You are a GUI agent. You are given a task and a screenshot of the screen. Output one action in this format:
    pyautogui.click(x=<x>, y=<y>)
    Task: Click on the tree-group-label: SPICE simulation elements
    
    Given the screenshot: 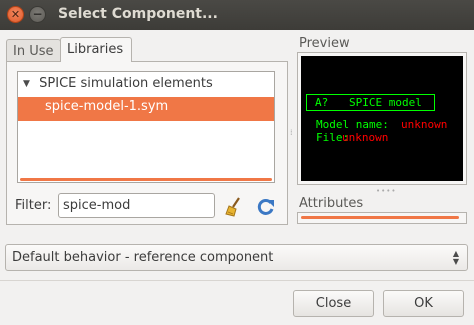 What is the action you would take?
    pyautogui.click(x=126, y=83)
    